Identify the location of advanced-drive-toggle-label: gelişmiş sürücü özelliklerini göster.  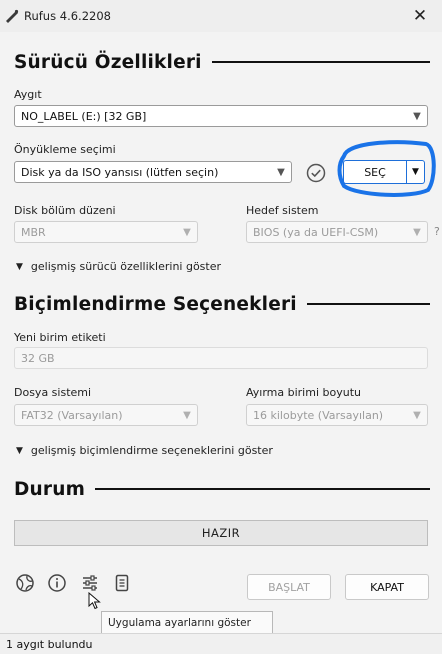
(126, 266).